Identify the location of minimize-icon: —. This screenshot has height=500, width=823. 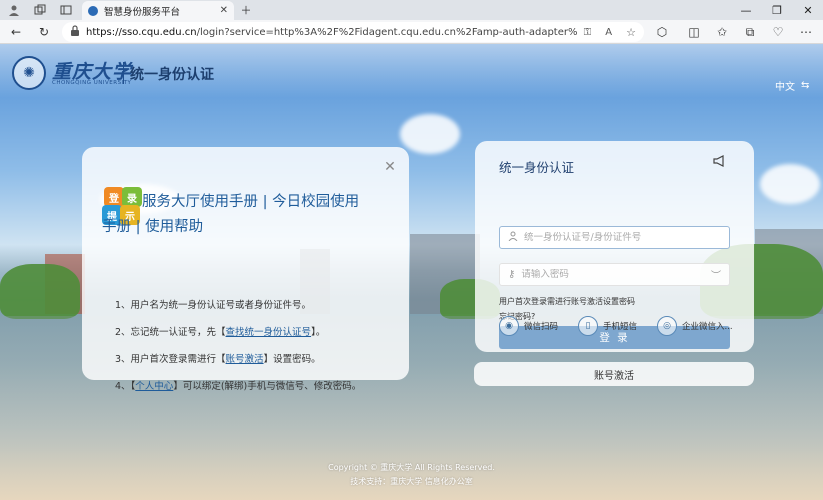
(746, 10).